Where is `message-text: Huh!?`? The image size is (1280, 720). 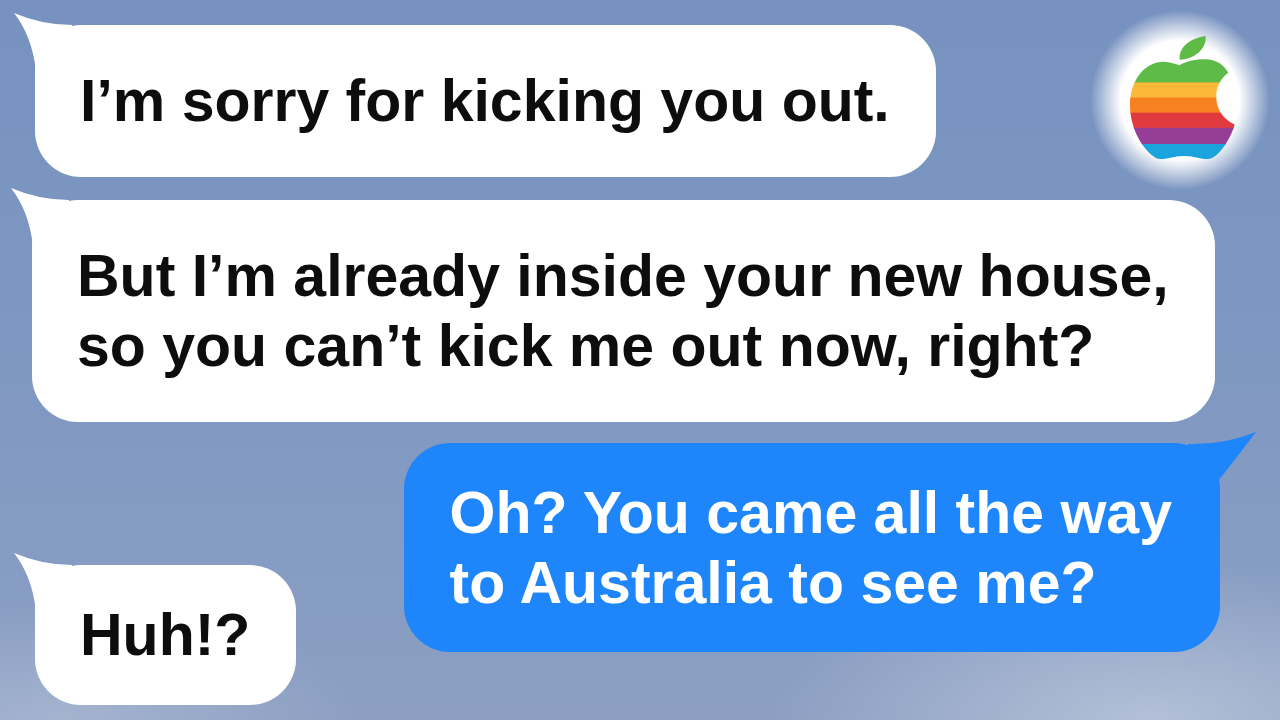
message-text: Huh!? is located at coordinates (165, 635).